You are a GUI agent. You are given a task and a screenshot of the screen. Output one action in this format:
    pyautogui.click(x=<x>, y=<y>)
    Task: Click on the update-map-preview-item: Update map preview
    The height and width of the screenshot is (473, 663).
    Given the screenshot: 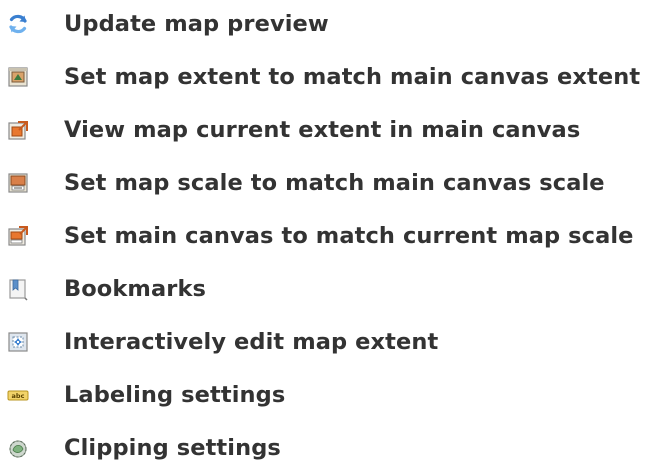 What is the action you would take?
    pyautogui.click(x=331, y=24)
    